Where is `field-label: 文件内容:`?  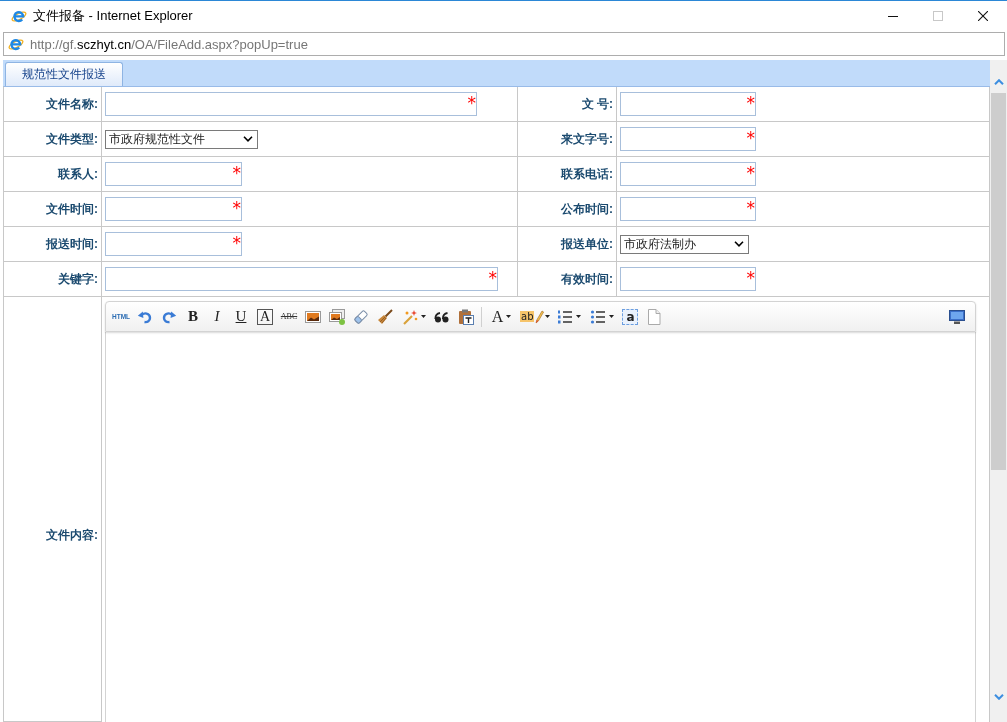
field-label: 文件内容: is located at coordinates (53, 509).